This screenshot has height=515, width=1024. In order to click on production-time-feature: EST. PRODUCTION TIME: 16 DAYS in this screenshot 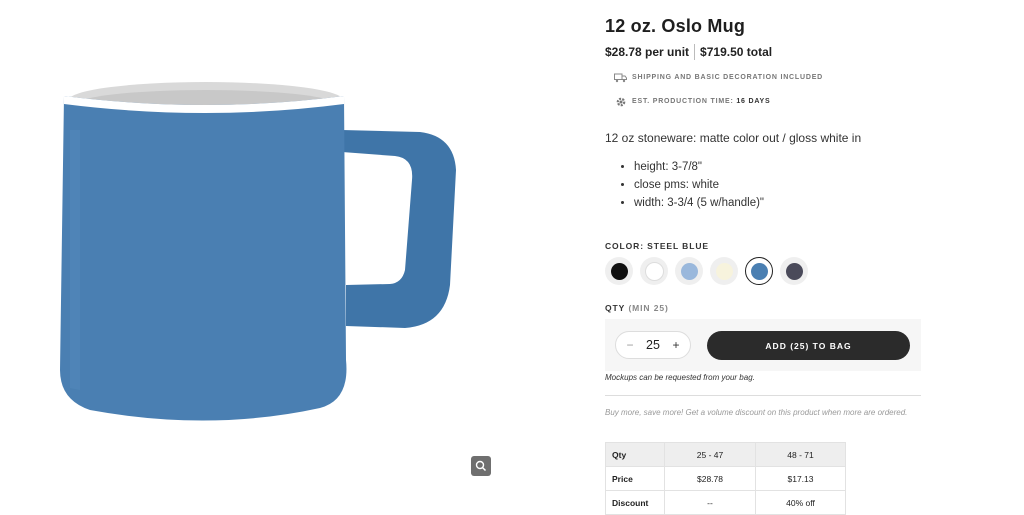, I will do `click(692, 101)`.